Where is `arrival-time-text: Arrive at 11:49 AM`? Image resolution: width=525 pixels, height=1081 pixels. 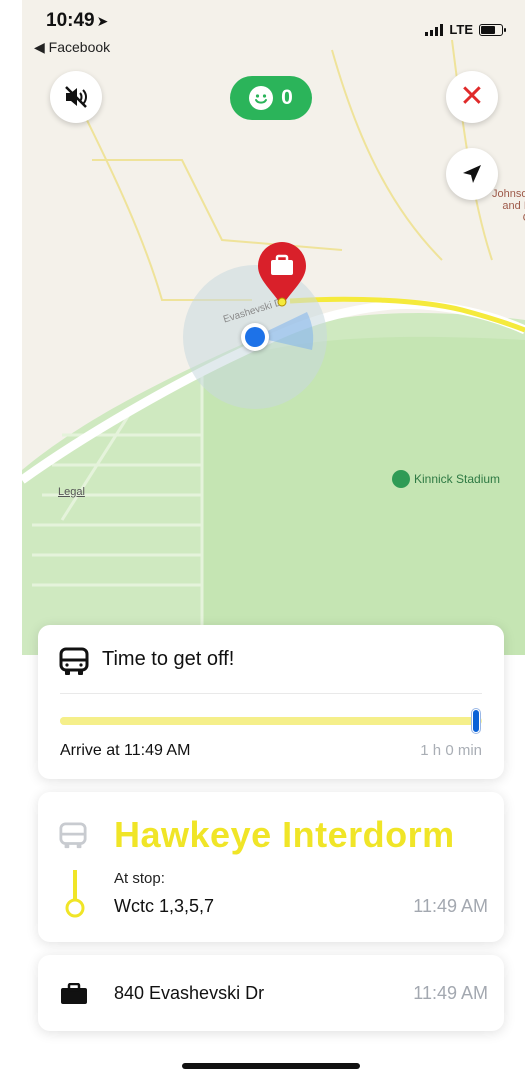 arrival-time-text: Arrive at 11:49 AM is located at coordinates (125, 750).